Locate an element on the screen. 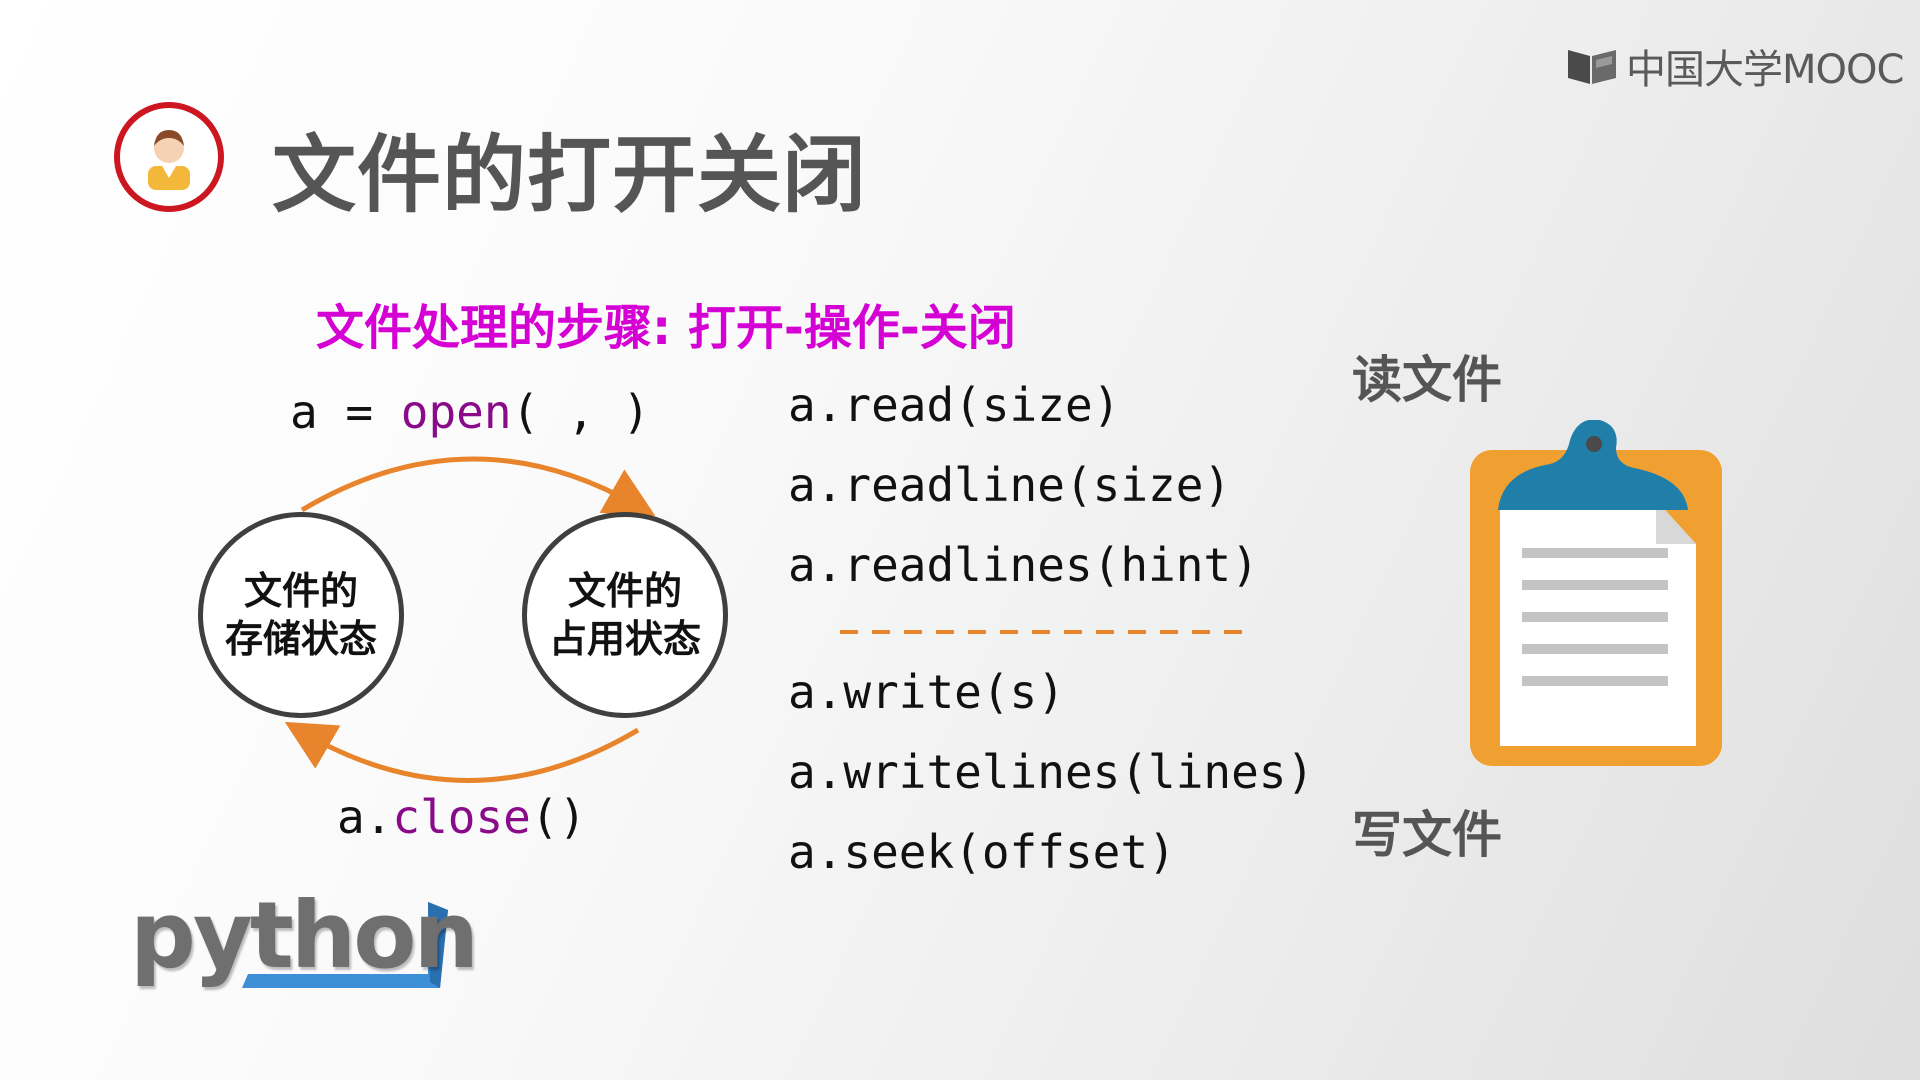  method-writelines: a.writelines(lines) is located at coordinates (1051, 772).